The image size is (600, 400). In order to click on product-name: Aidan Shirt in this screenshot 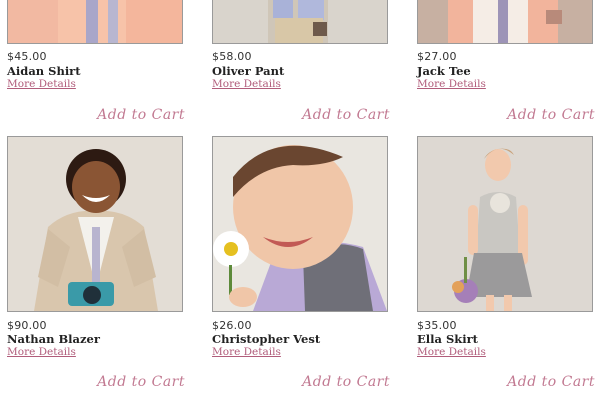, I will do `click(44, 71)`.